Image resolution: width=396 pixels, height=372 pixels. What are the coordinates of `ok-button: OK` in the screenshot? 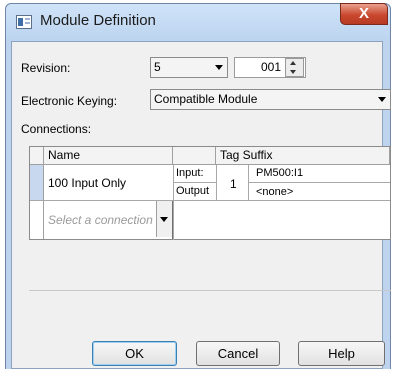 It's located at (134, 353).